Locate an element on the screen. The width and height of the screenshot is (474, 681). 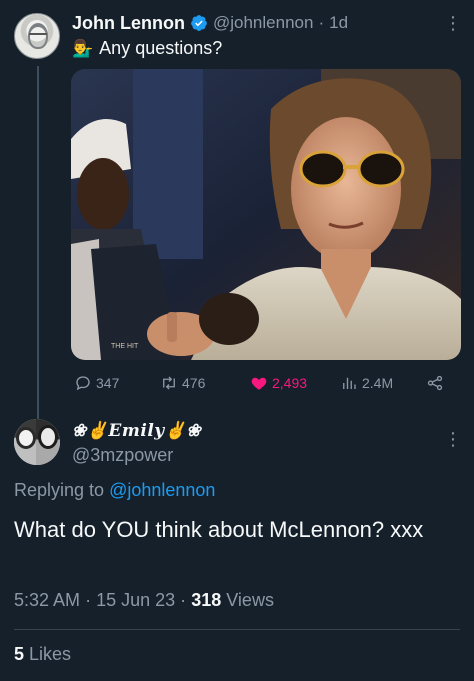
reply-count: 347 is located at coordinates (108, 383).